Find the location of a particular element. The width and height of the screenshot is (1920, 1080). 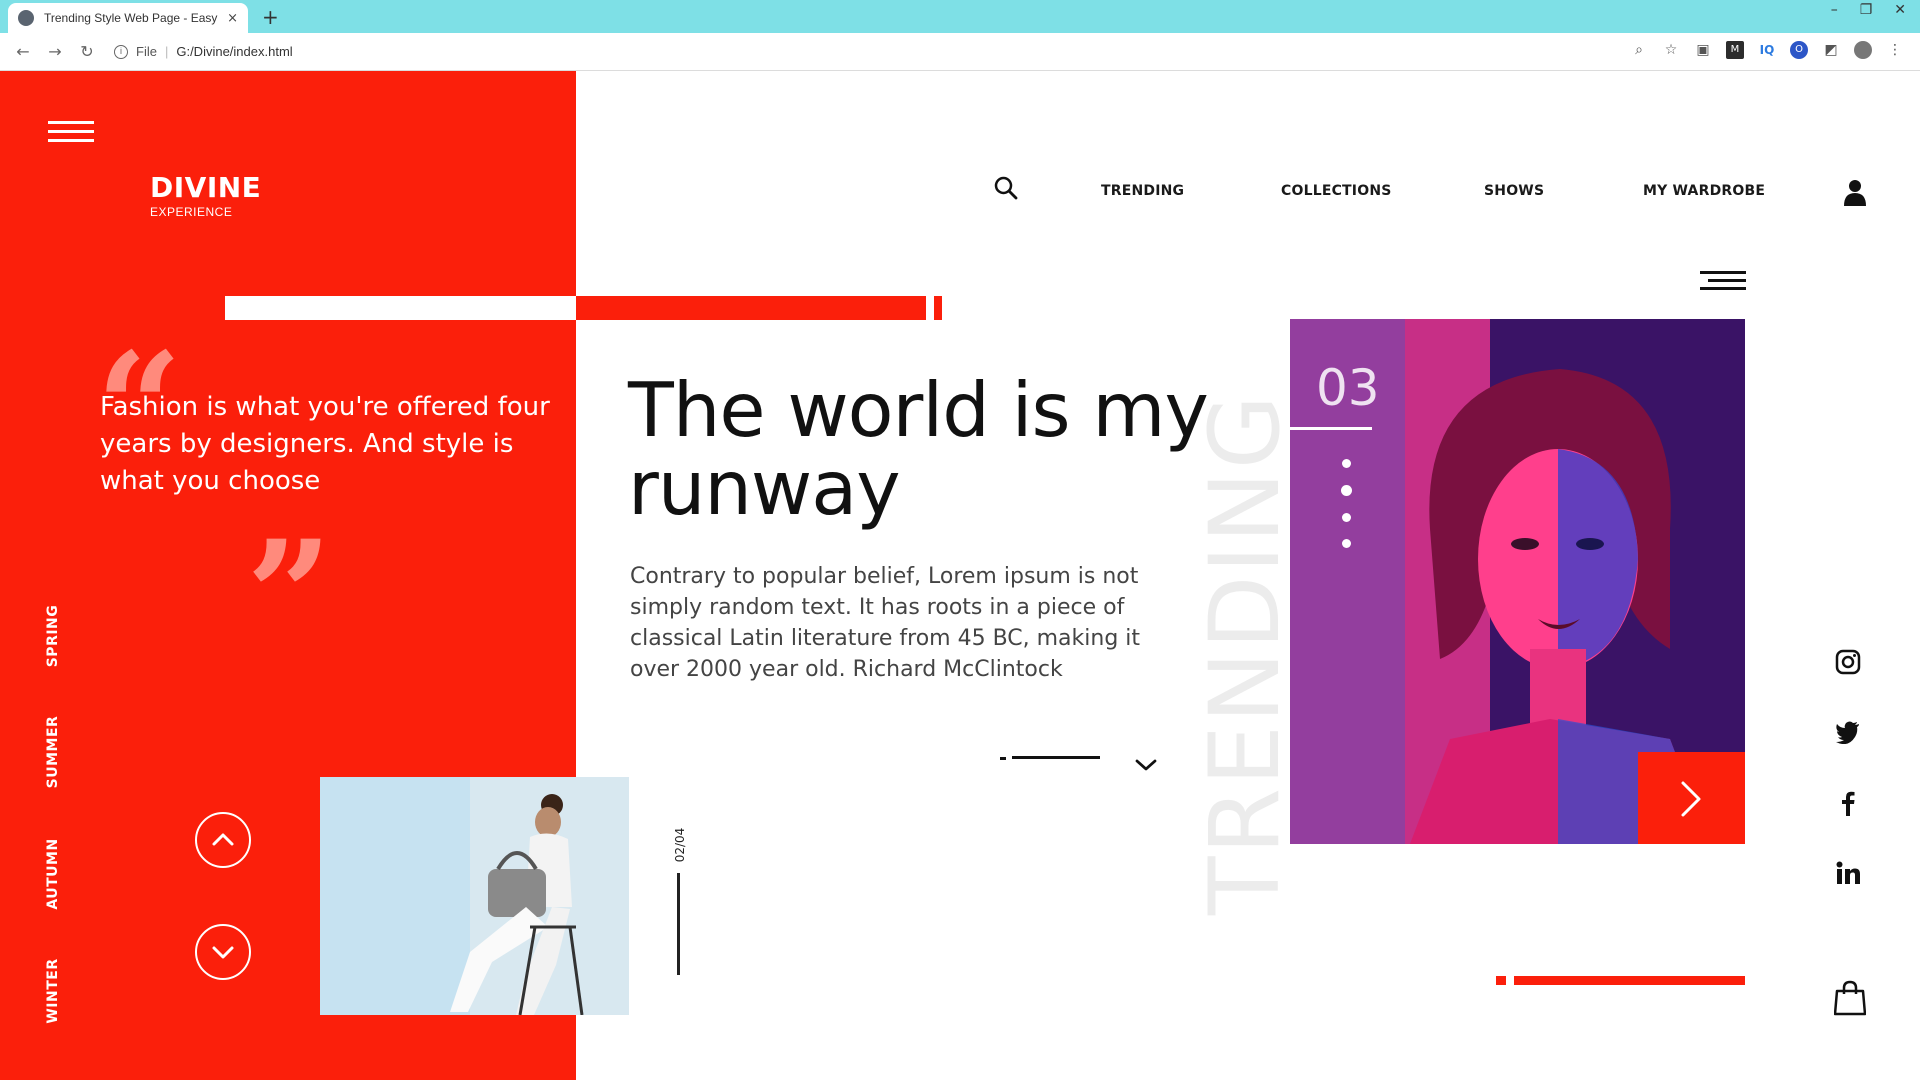

nav-shows: SHOWS is located at coordinates (1514, 191).